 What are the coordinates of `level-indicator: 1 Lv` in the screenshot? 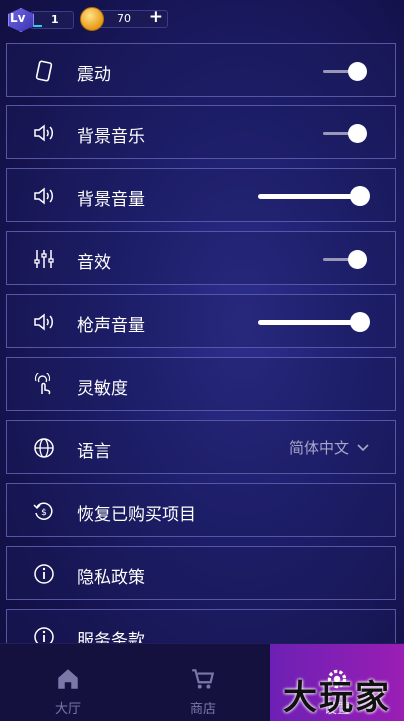 It's located at (41, 20).